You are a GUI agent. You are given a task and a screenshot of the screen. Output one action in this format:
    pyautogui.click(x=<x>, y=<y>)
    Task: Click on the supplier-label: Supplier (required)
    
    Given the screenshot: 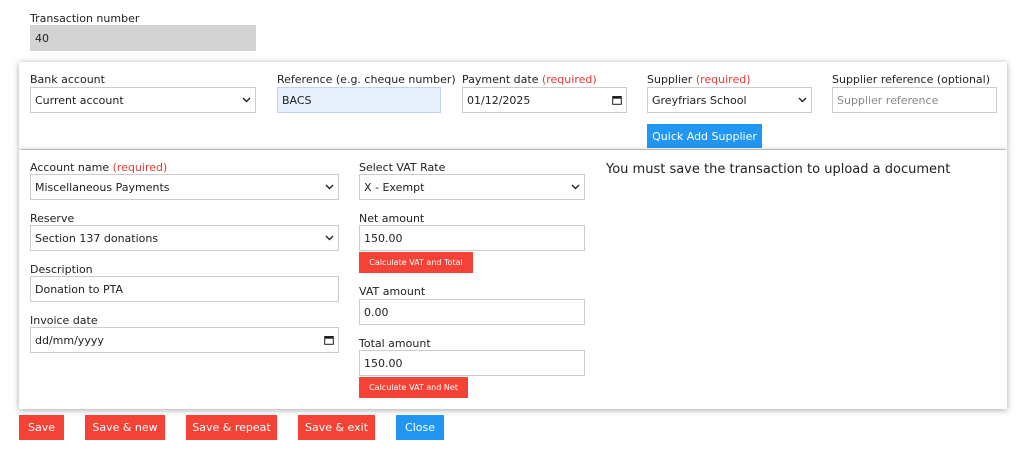 What is the action you would take?
    pyautogui.click(x=699, y=79)
    